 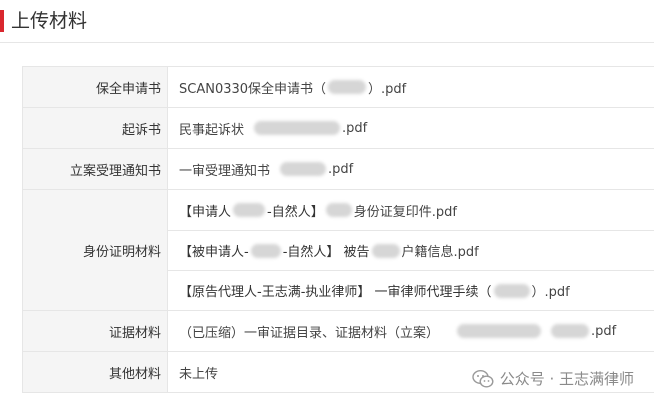 What do you see at coordinates (566, 379) in the screenshot?
I see `watermark-text: 公众号 · 王志满律师` at bounding box center [566, 379].